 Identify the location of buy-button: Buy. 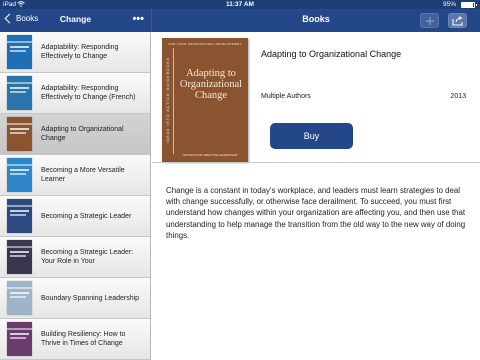
(311, 136).